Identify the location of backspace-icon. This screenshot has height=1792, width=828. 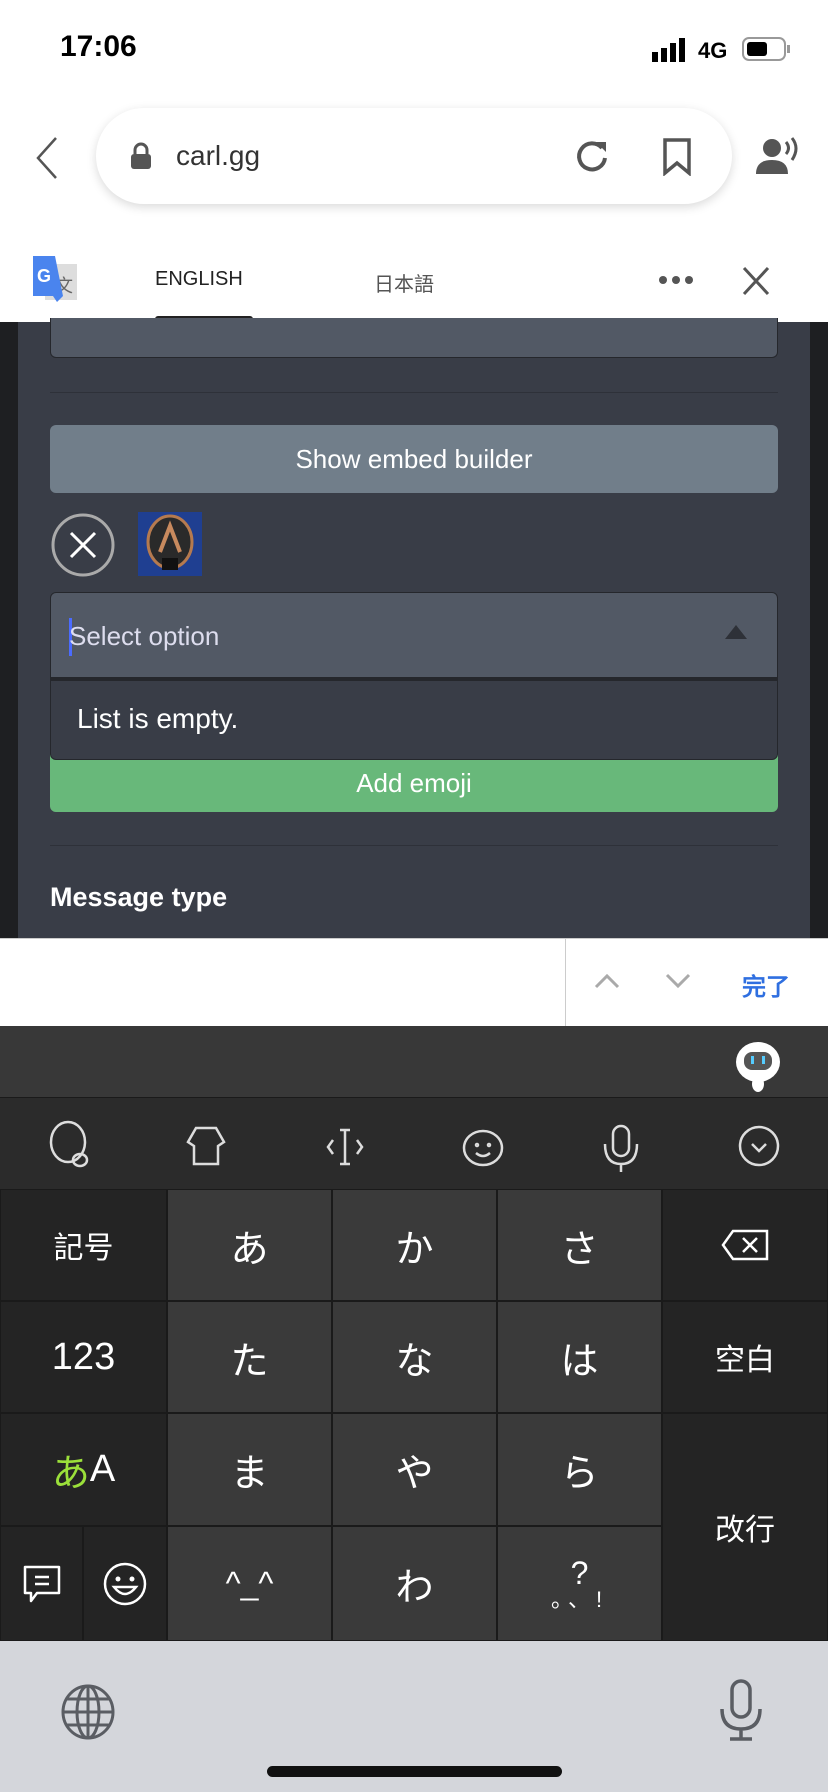
(745, 1245).